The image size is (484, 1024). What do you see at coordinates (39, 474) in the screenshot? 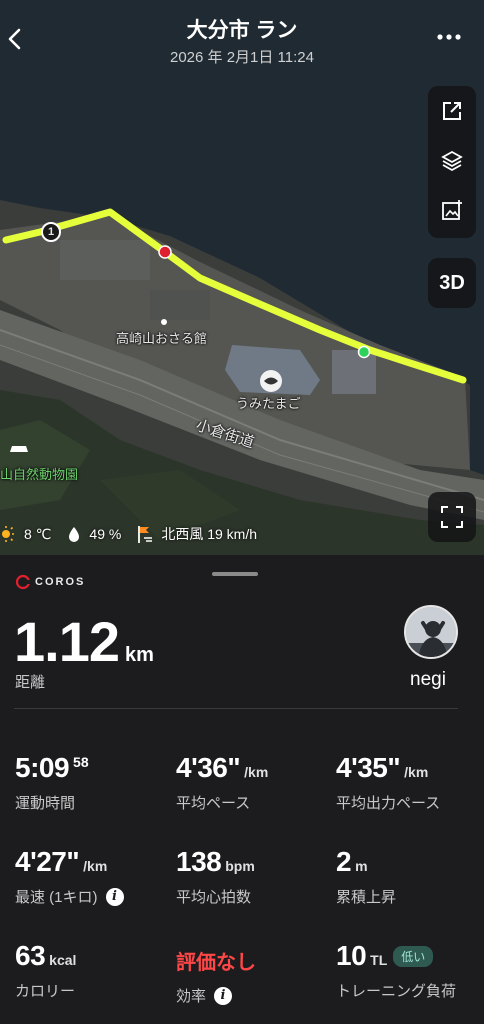
I see `zoo-label: 山自然動物園` at bounding box center [39, 474].